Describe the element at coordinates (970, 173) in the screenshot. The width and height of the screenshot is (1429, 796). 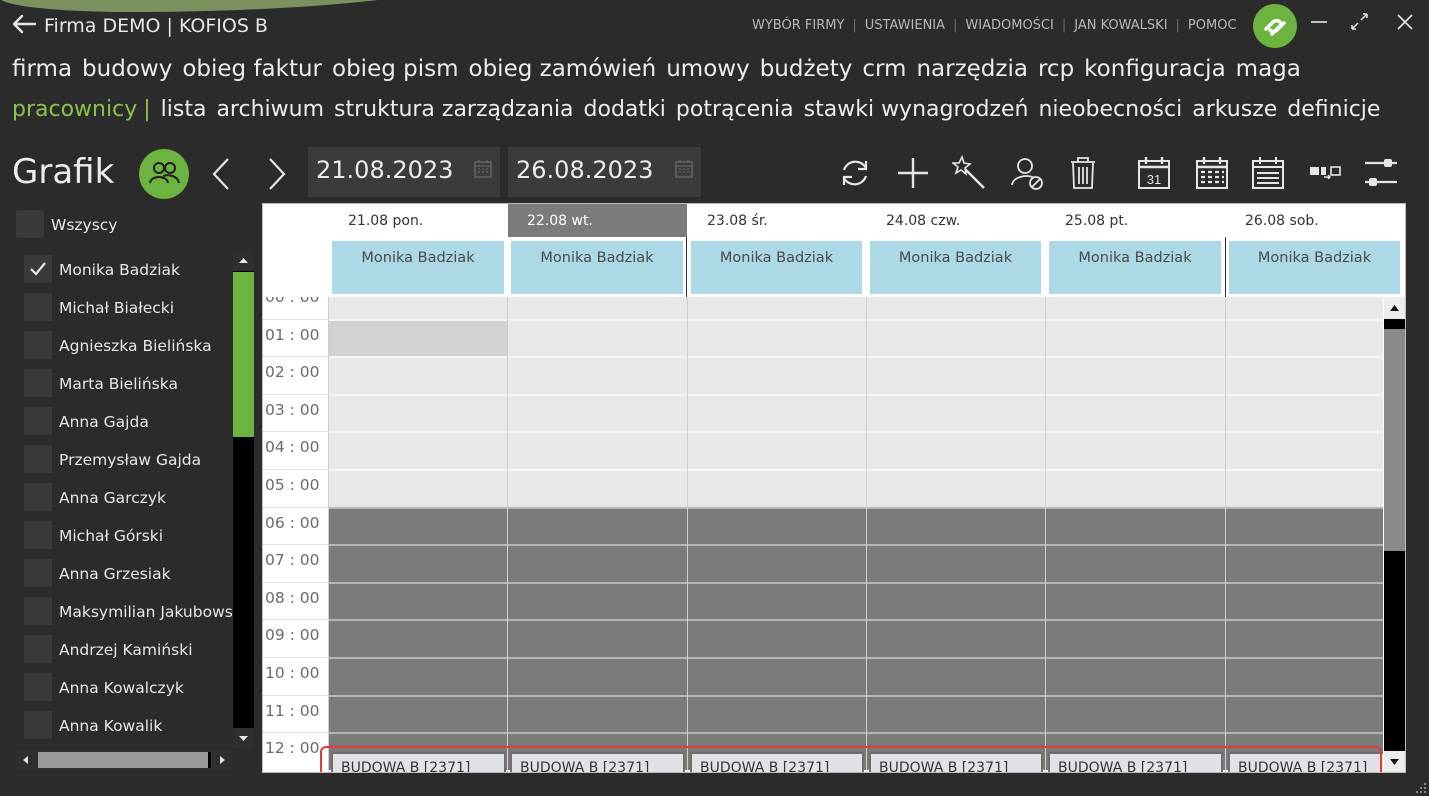
I see `magic-wand-icon` at that location.